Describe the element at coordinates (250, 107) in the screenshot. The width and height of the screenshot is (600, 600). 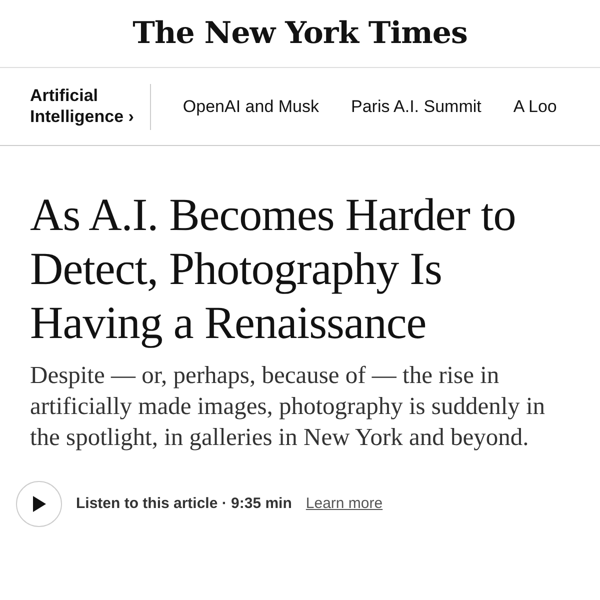
I see `topic-link: OpenAI and Musk` at that location.